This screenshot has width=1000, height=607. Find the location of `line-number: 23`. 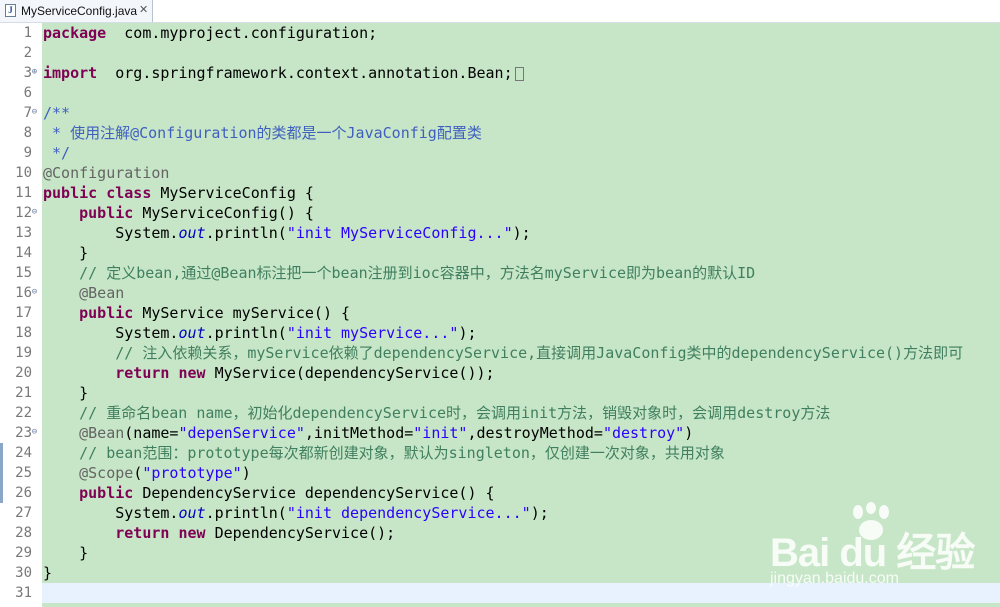

line-number: 23 is located at coordinates (23, 433).